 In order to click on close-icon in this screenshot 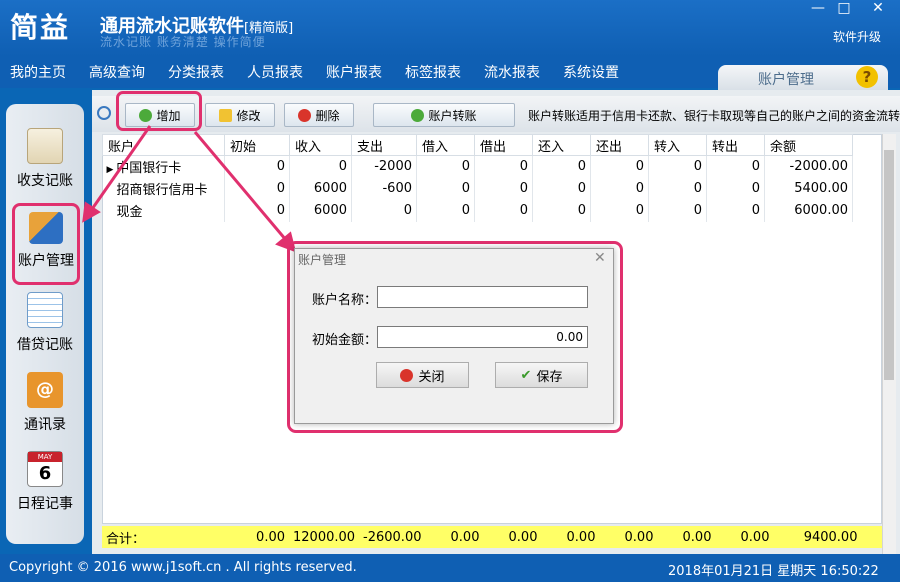, I will do `click(407, 375)`.